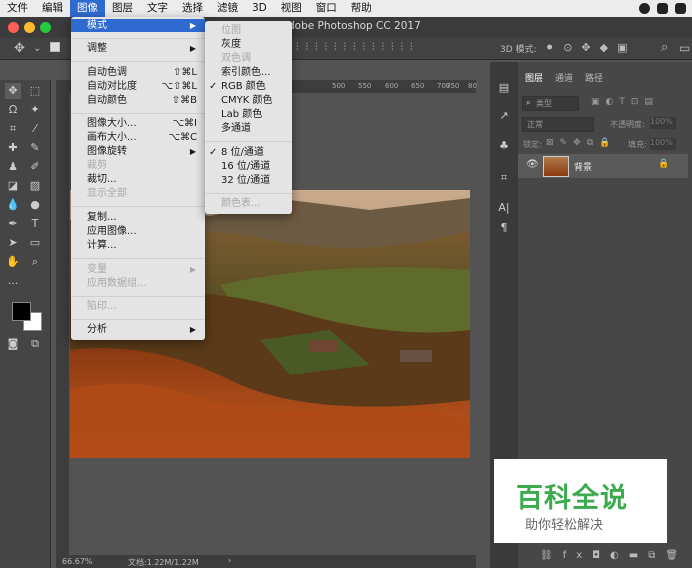  Describe the element at coordinates (663, 144) in the screenshot. I see `fill-input: 100%` at that location.